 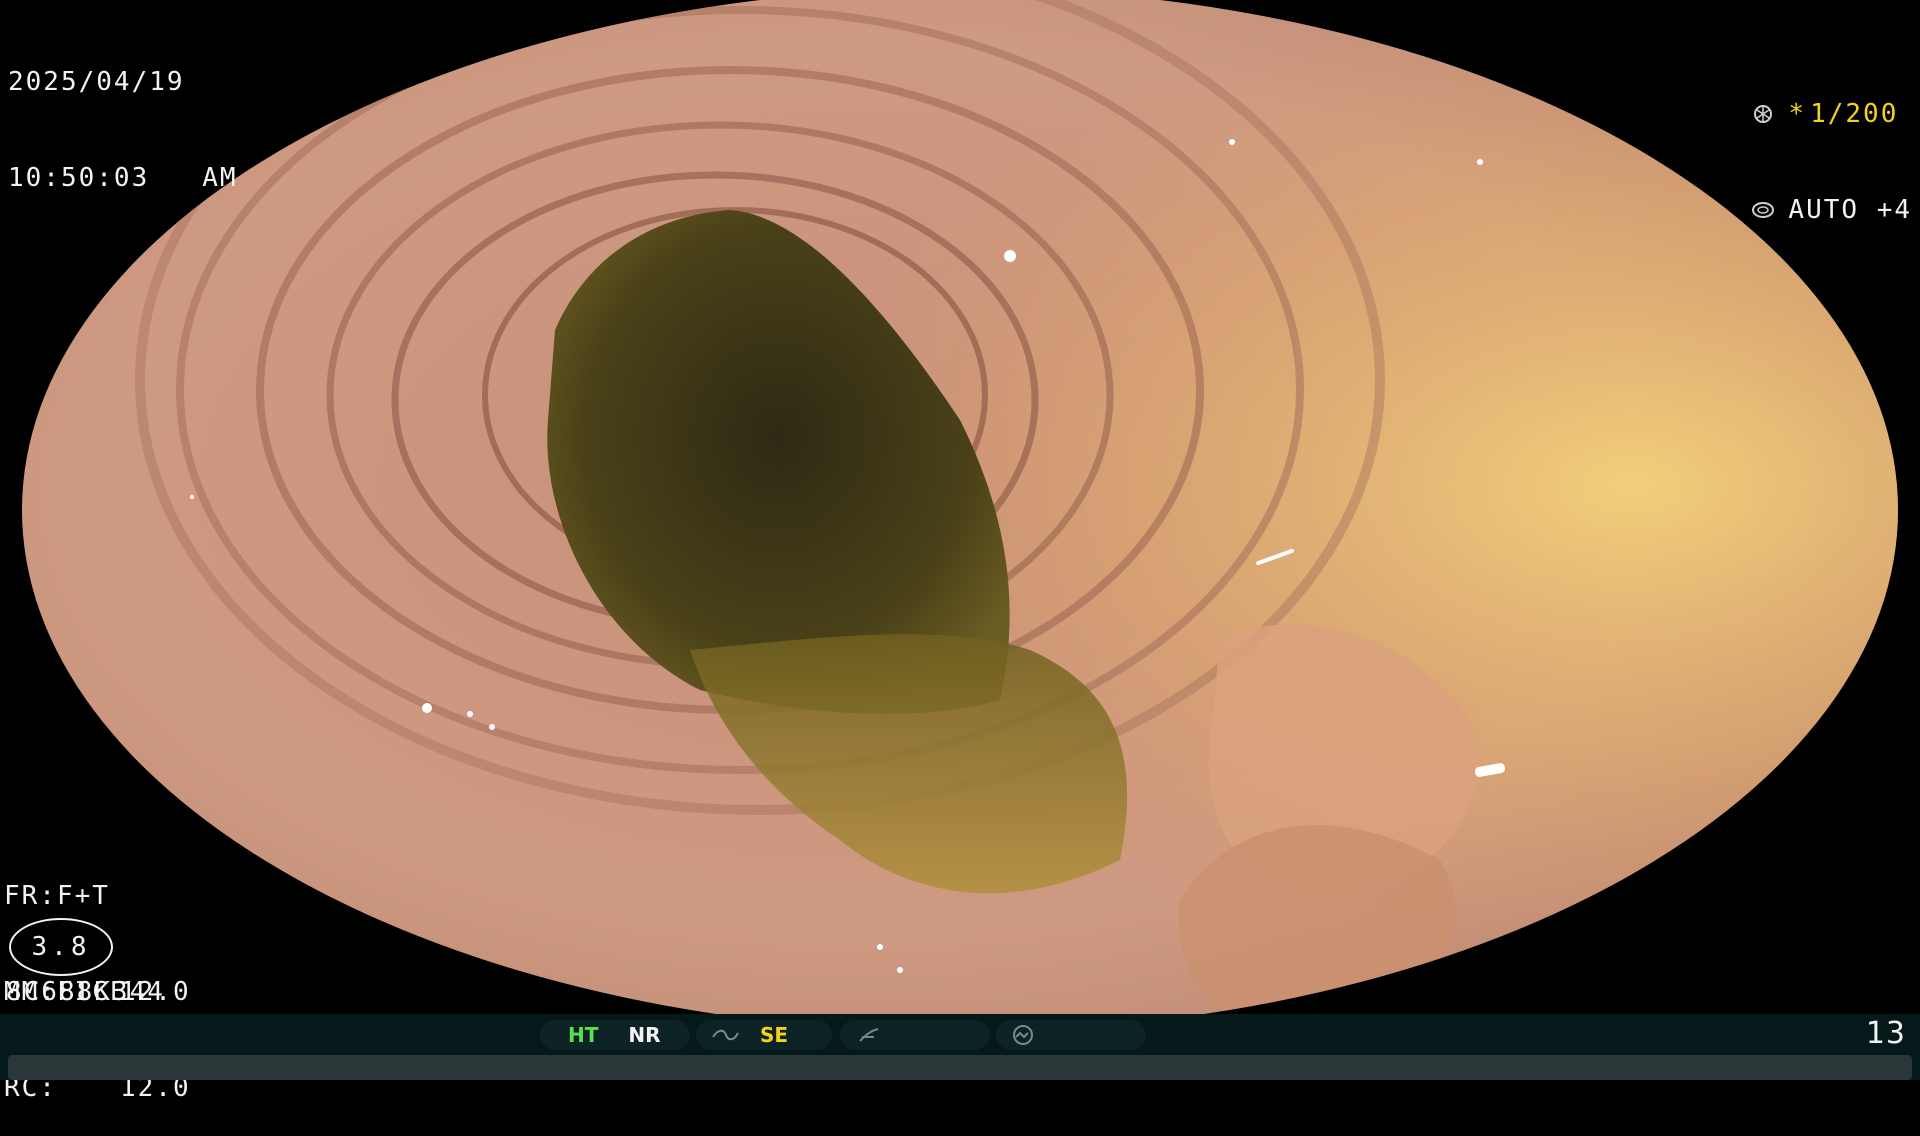 I want to click on time-text: 10:50:03, so click(x=79, y=178).